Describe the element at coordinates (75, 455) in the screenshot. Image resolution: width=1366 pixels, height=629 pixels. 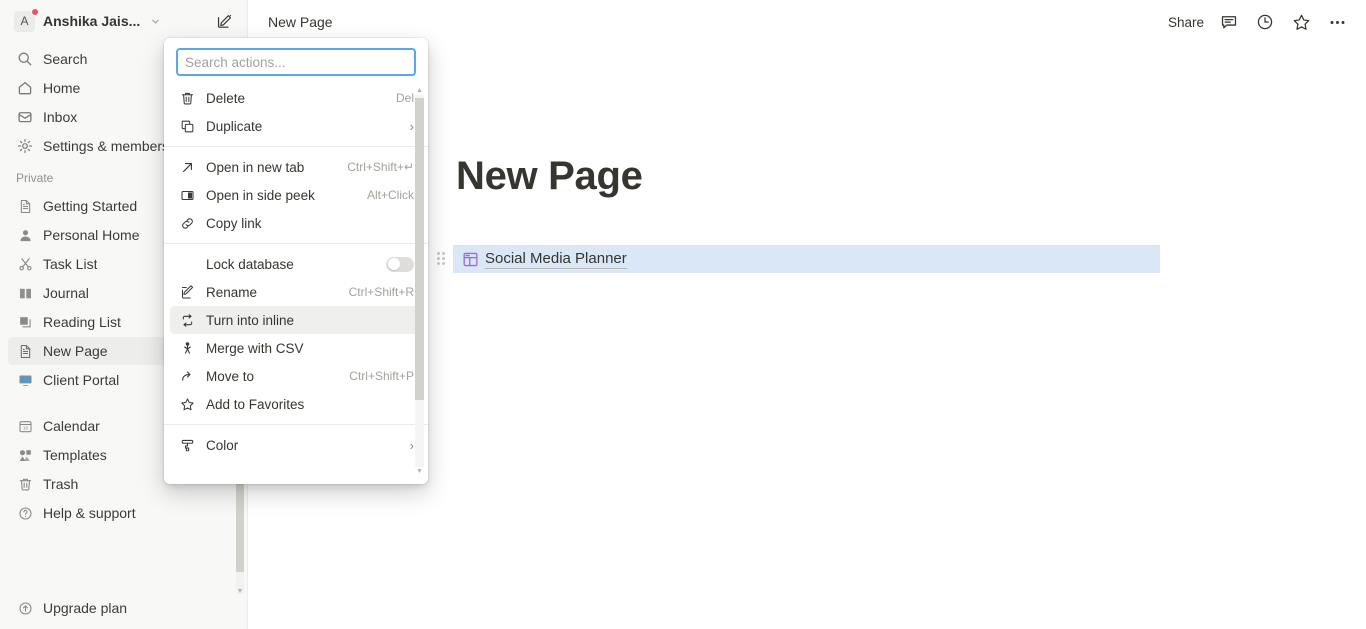
I see `sidebar-item-label: Templates` at that location.